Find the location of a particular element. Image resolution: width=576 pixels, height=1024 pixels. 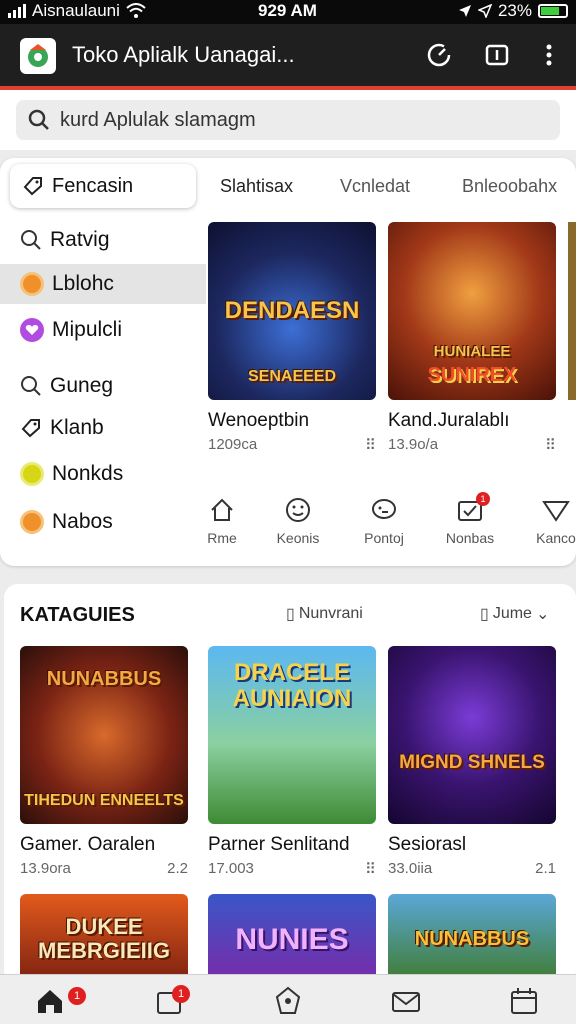

arrow-icon is located at coordinates (484, 11).